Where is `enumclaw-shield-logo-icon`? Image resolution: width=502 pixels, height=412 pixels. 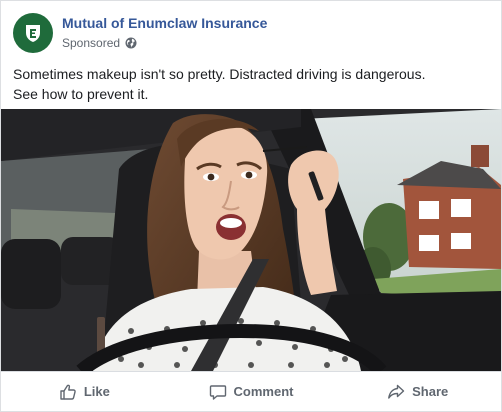
enumclaw-shield-logo-icon is located at coordinates (33, 33).